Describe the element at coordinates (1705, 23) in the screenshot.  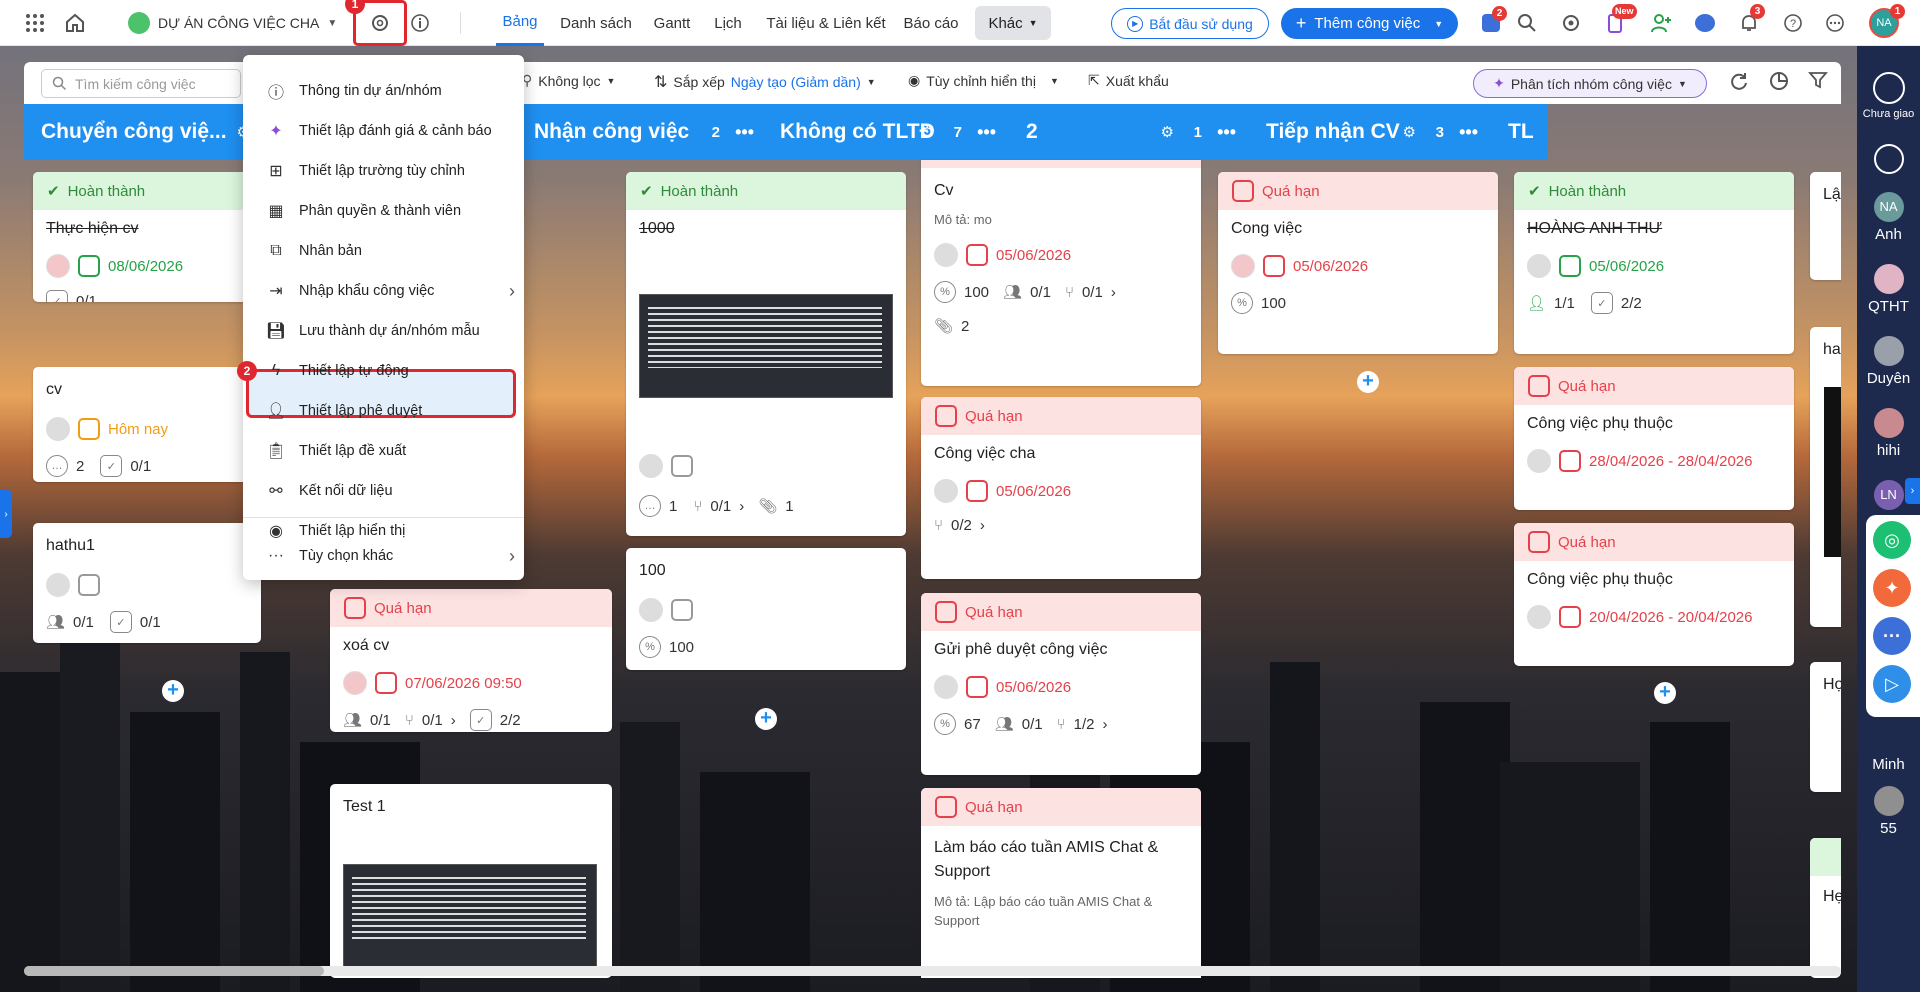
I see `chat-icon` at that location.